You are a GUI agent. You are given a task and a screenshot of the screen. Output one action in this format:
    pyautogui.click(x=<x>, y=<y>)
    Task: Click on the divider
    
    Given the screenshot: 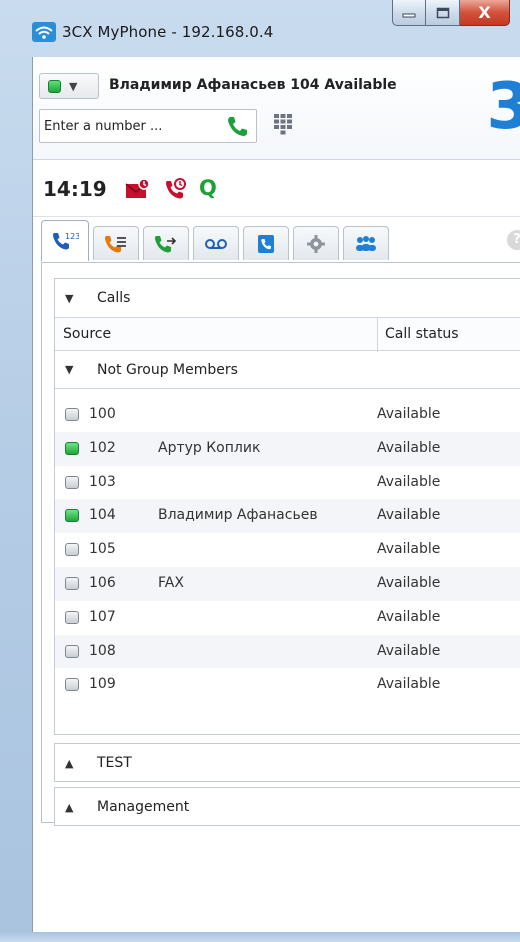 What is the action you would take?
    pyautogui.click(x=276, y=216)
    